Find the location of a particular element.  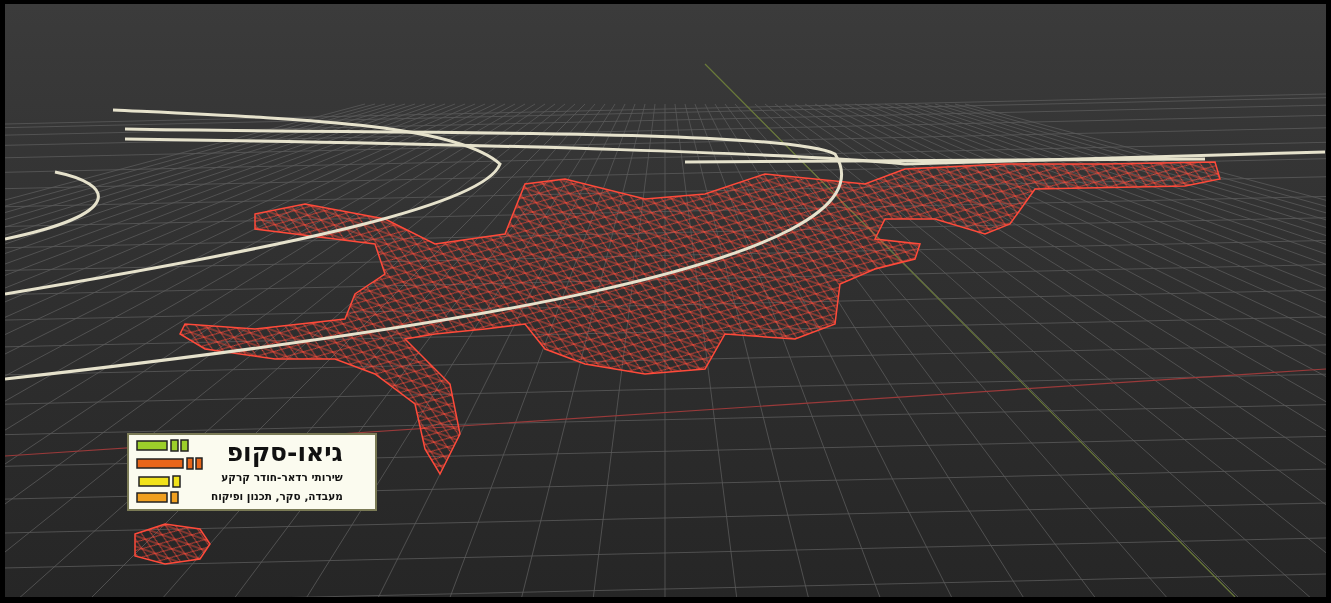

logo-tagline: מעבדה, סקר, תכנון ופיקוח is located at coordinates (277, 497).